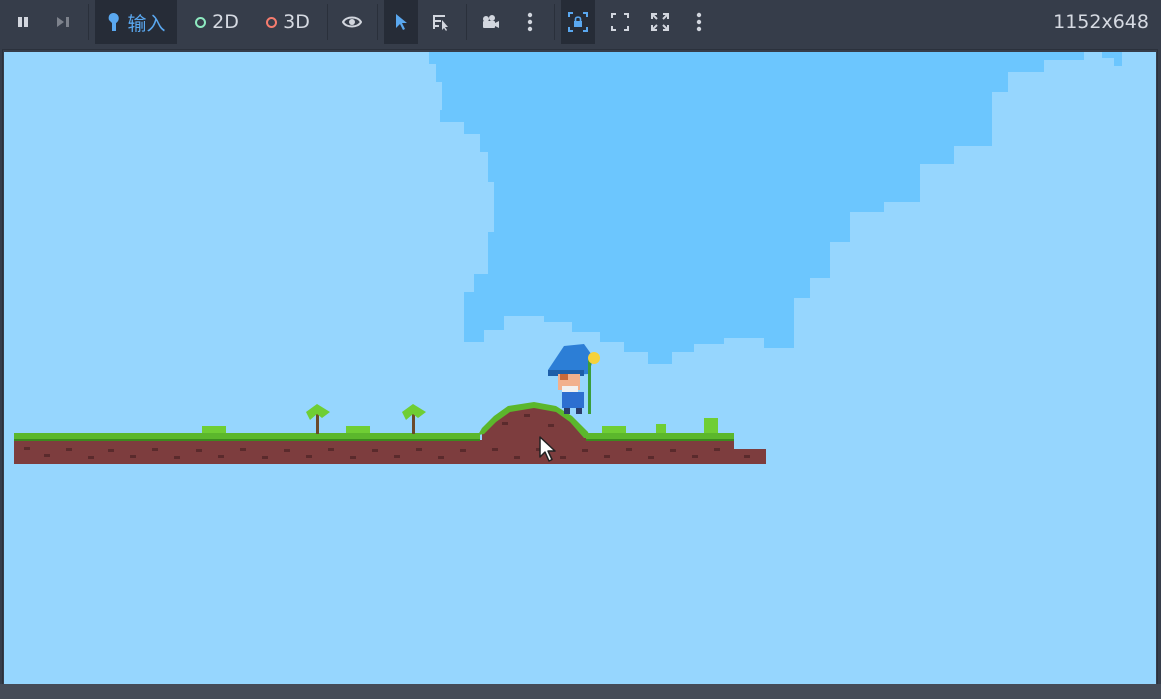 This screenshot has width=1161, height=699. I want to click on mode-2d-button: 2D, so click(217, 22).